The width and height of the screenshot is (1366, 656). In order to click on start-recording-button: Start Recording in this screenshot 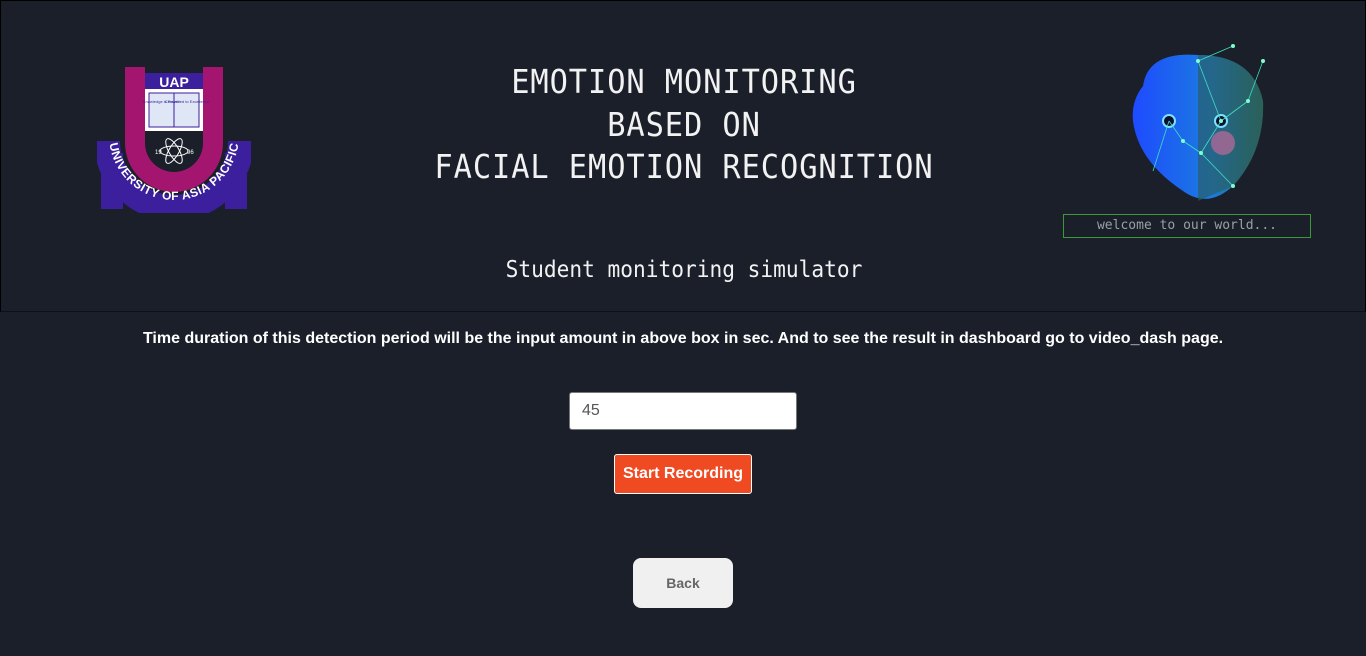, I will do `click(683, 474)`.